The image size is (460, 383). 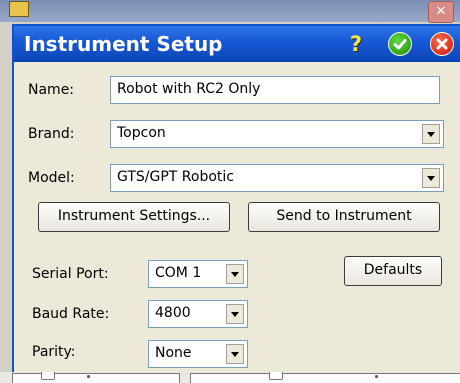 I want to click on background-title-bar, so click(x=230, y=11).